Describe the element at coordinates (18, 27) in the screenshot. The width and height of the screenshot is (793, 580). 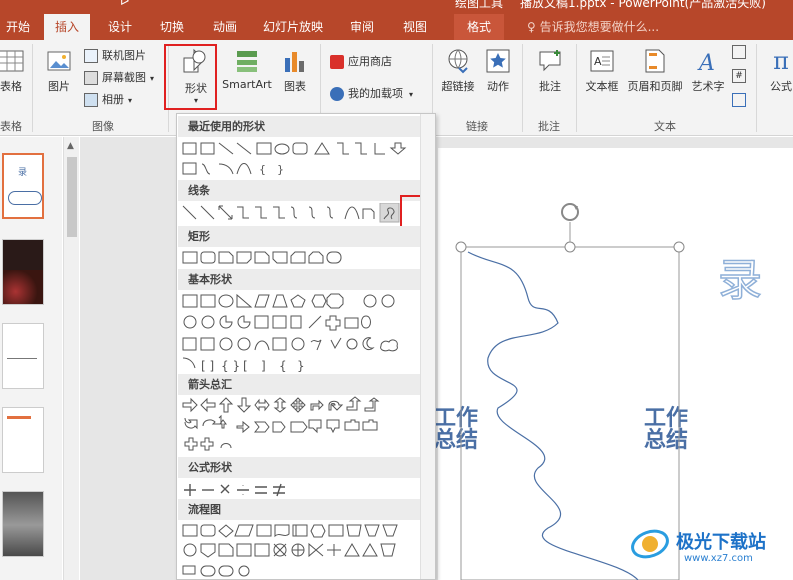
I see `tab-home: 开始` at that location.